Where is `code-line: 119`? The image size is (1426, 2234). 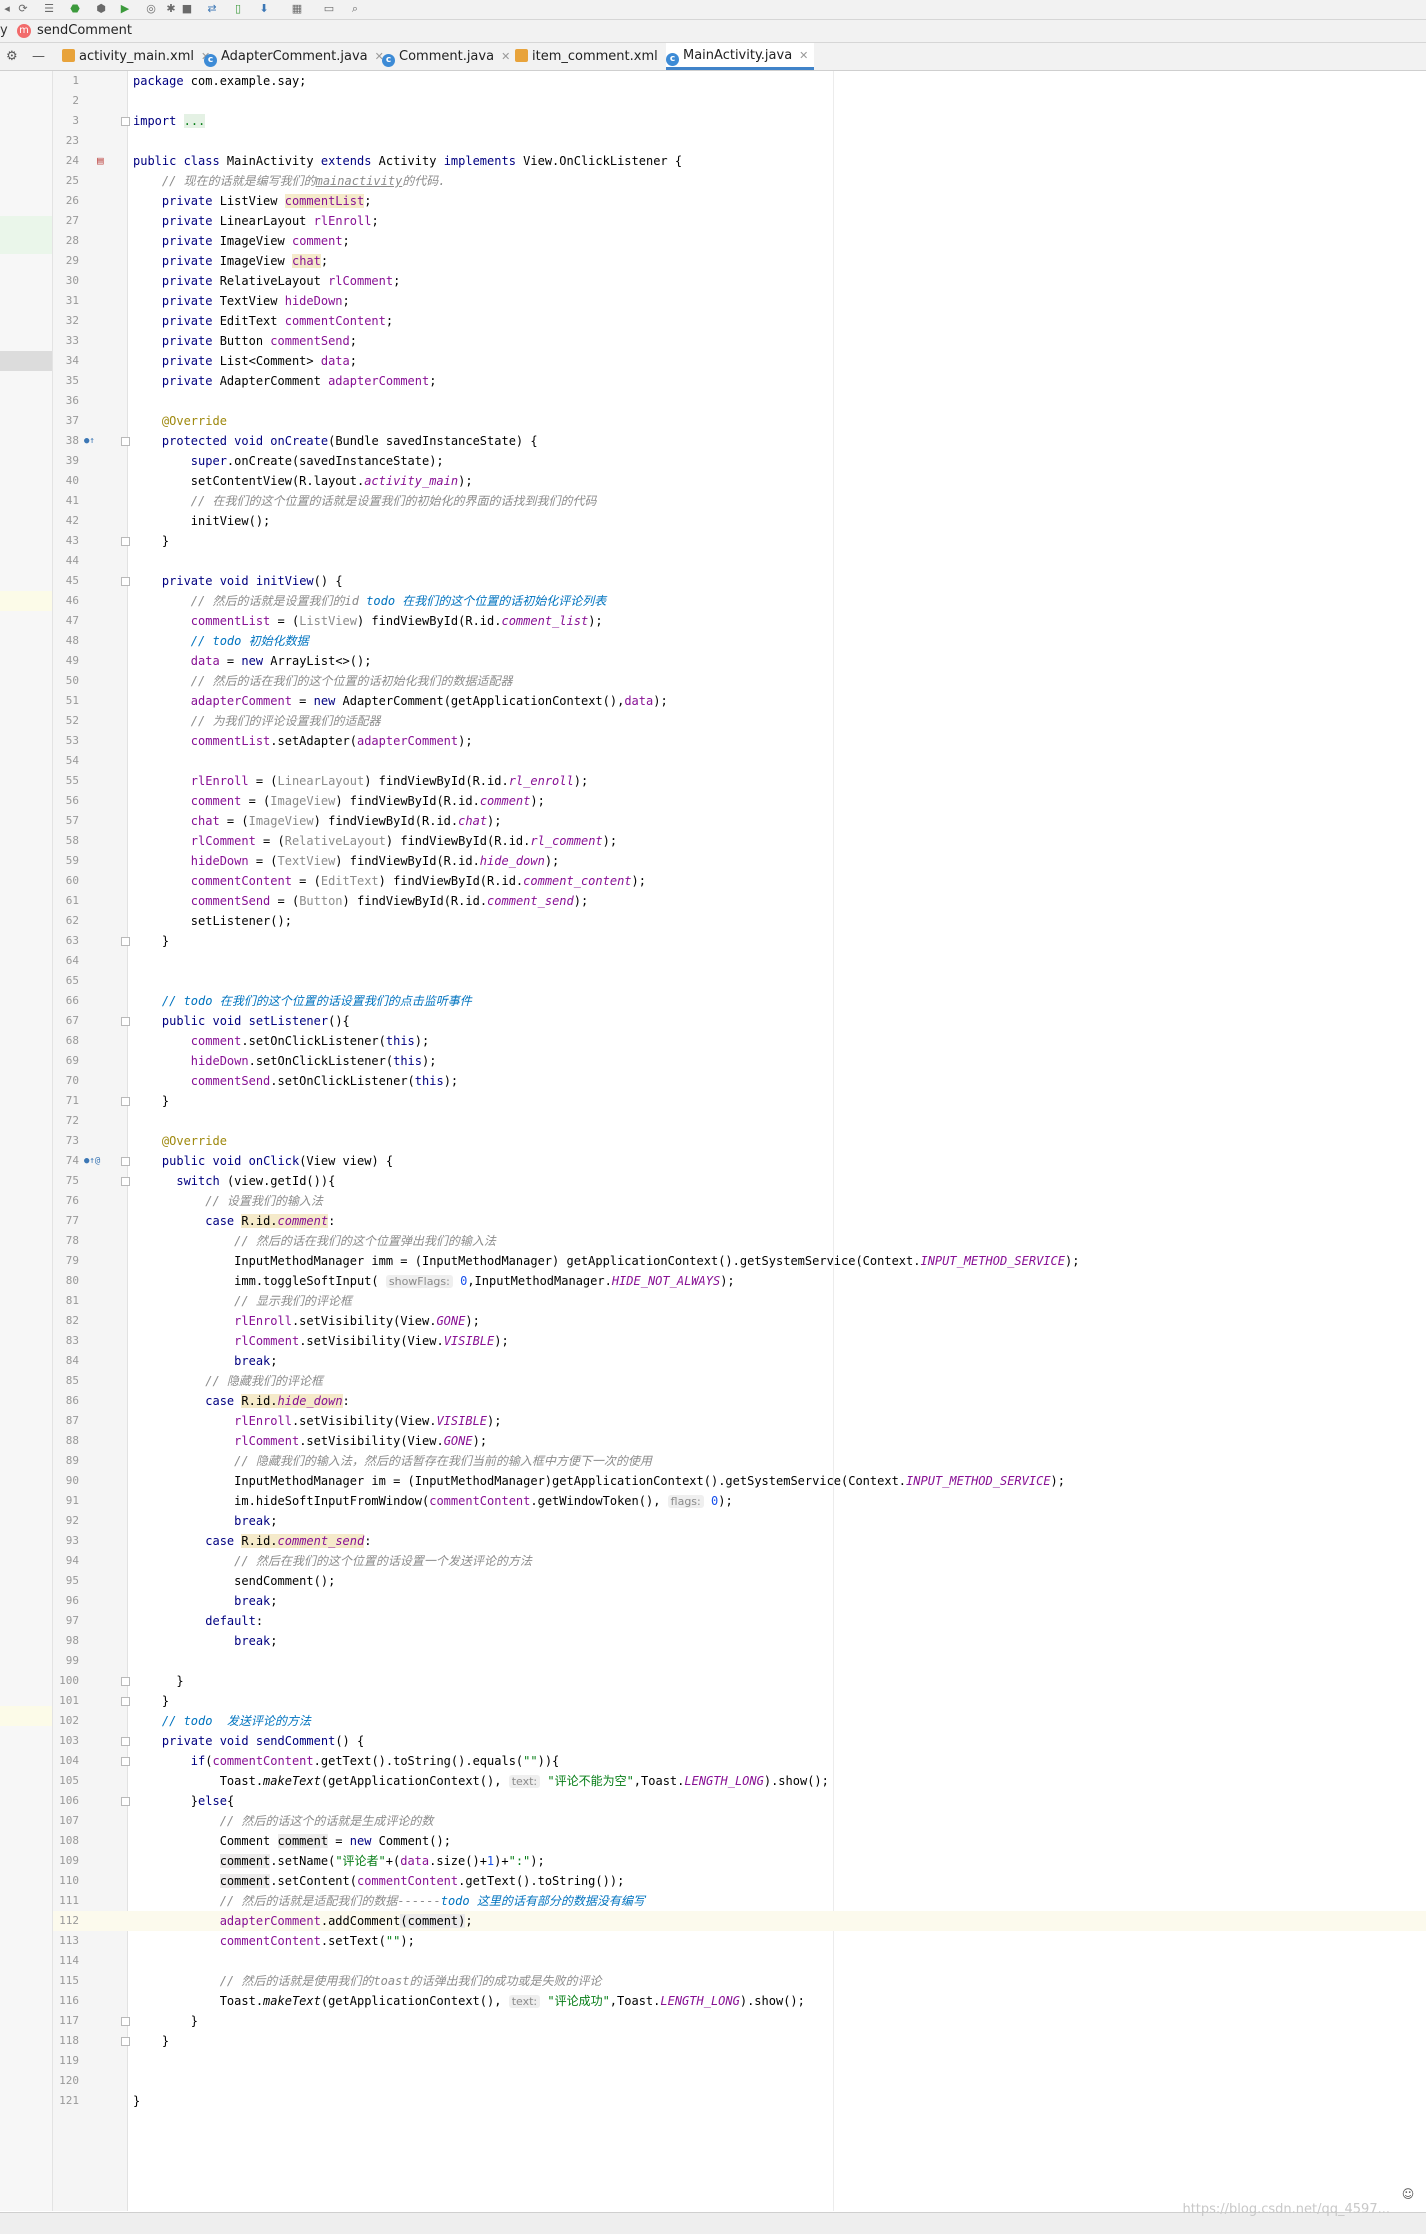 code-line: 119 is located at coordinates (739, 2061).